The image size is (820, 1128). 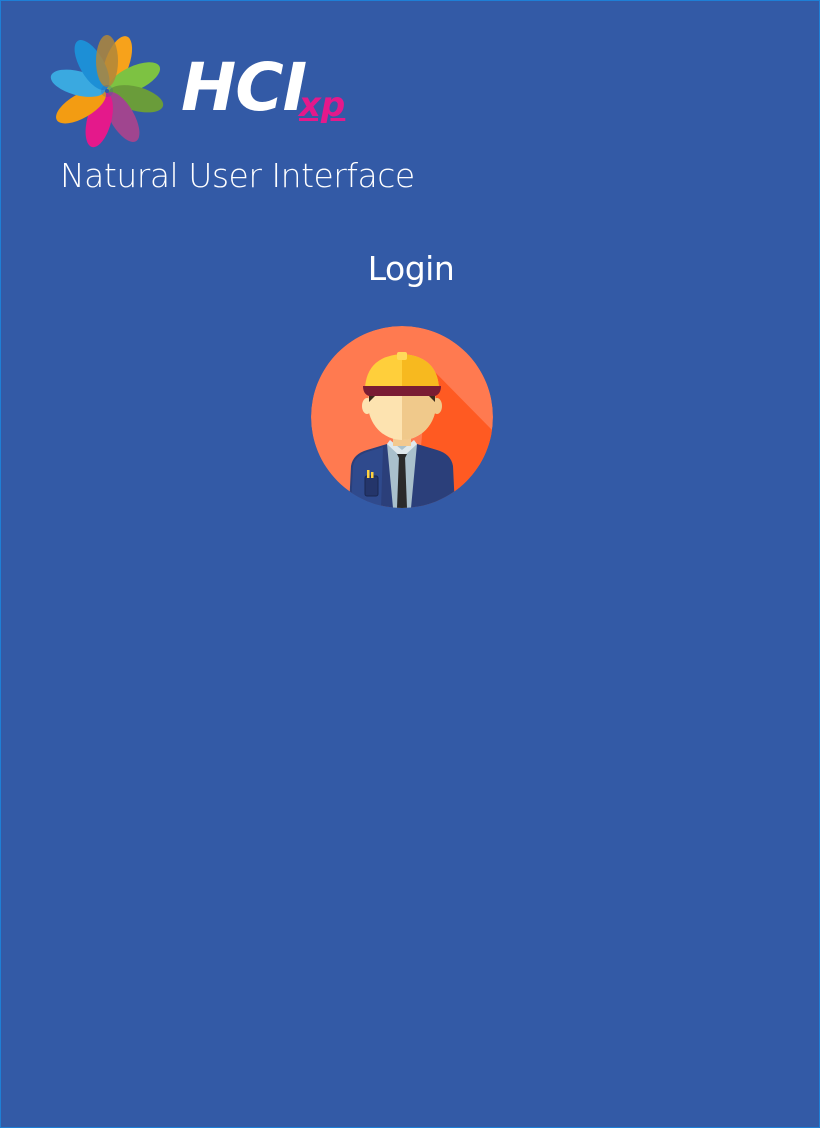 I want to click on app-tagline: Natural User Interface, so click(x=237, y=175).